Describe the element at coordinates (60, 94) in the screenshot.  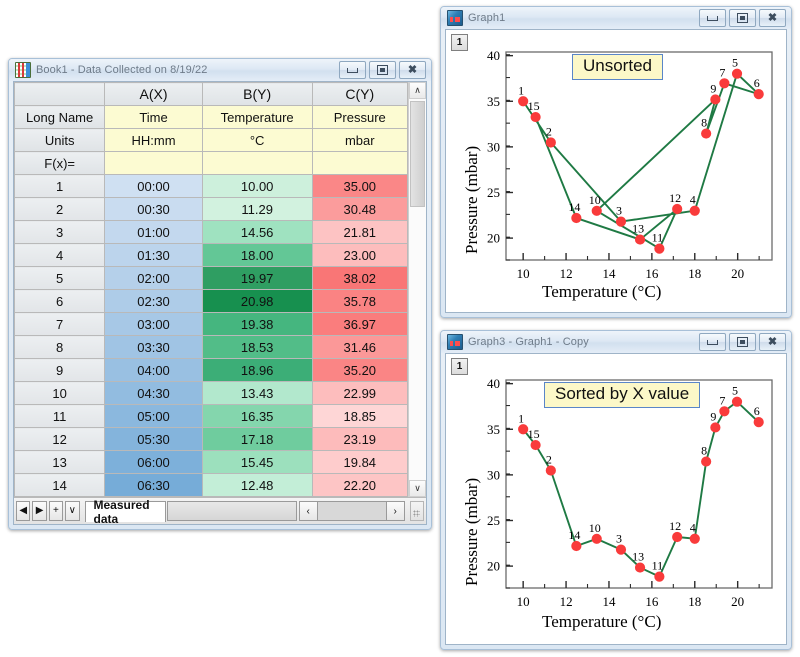
I see `corner-cell` at that location.